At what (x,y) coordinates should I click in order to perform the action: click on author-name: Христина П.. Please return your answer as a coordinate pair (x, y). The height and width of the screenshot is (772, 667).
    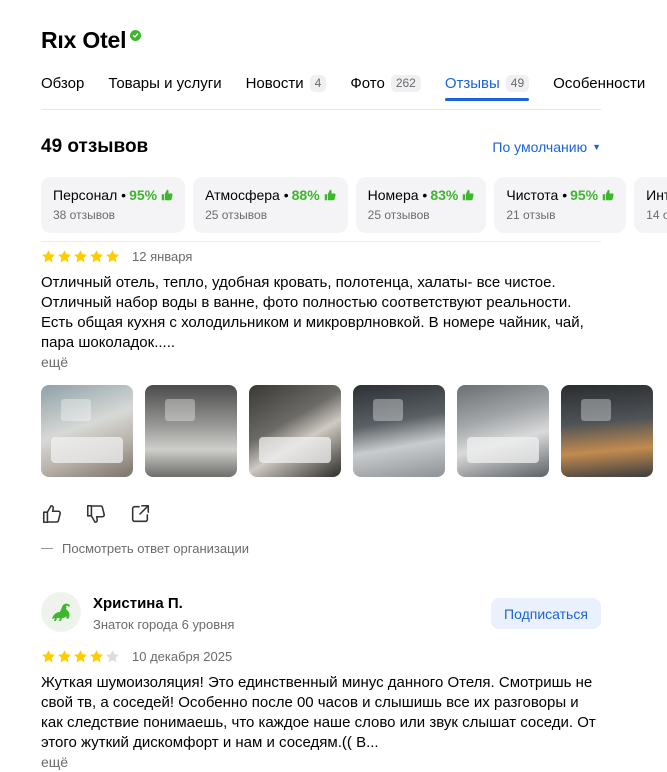
    Looking at the image, I should click on (138, 603).